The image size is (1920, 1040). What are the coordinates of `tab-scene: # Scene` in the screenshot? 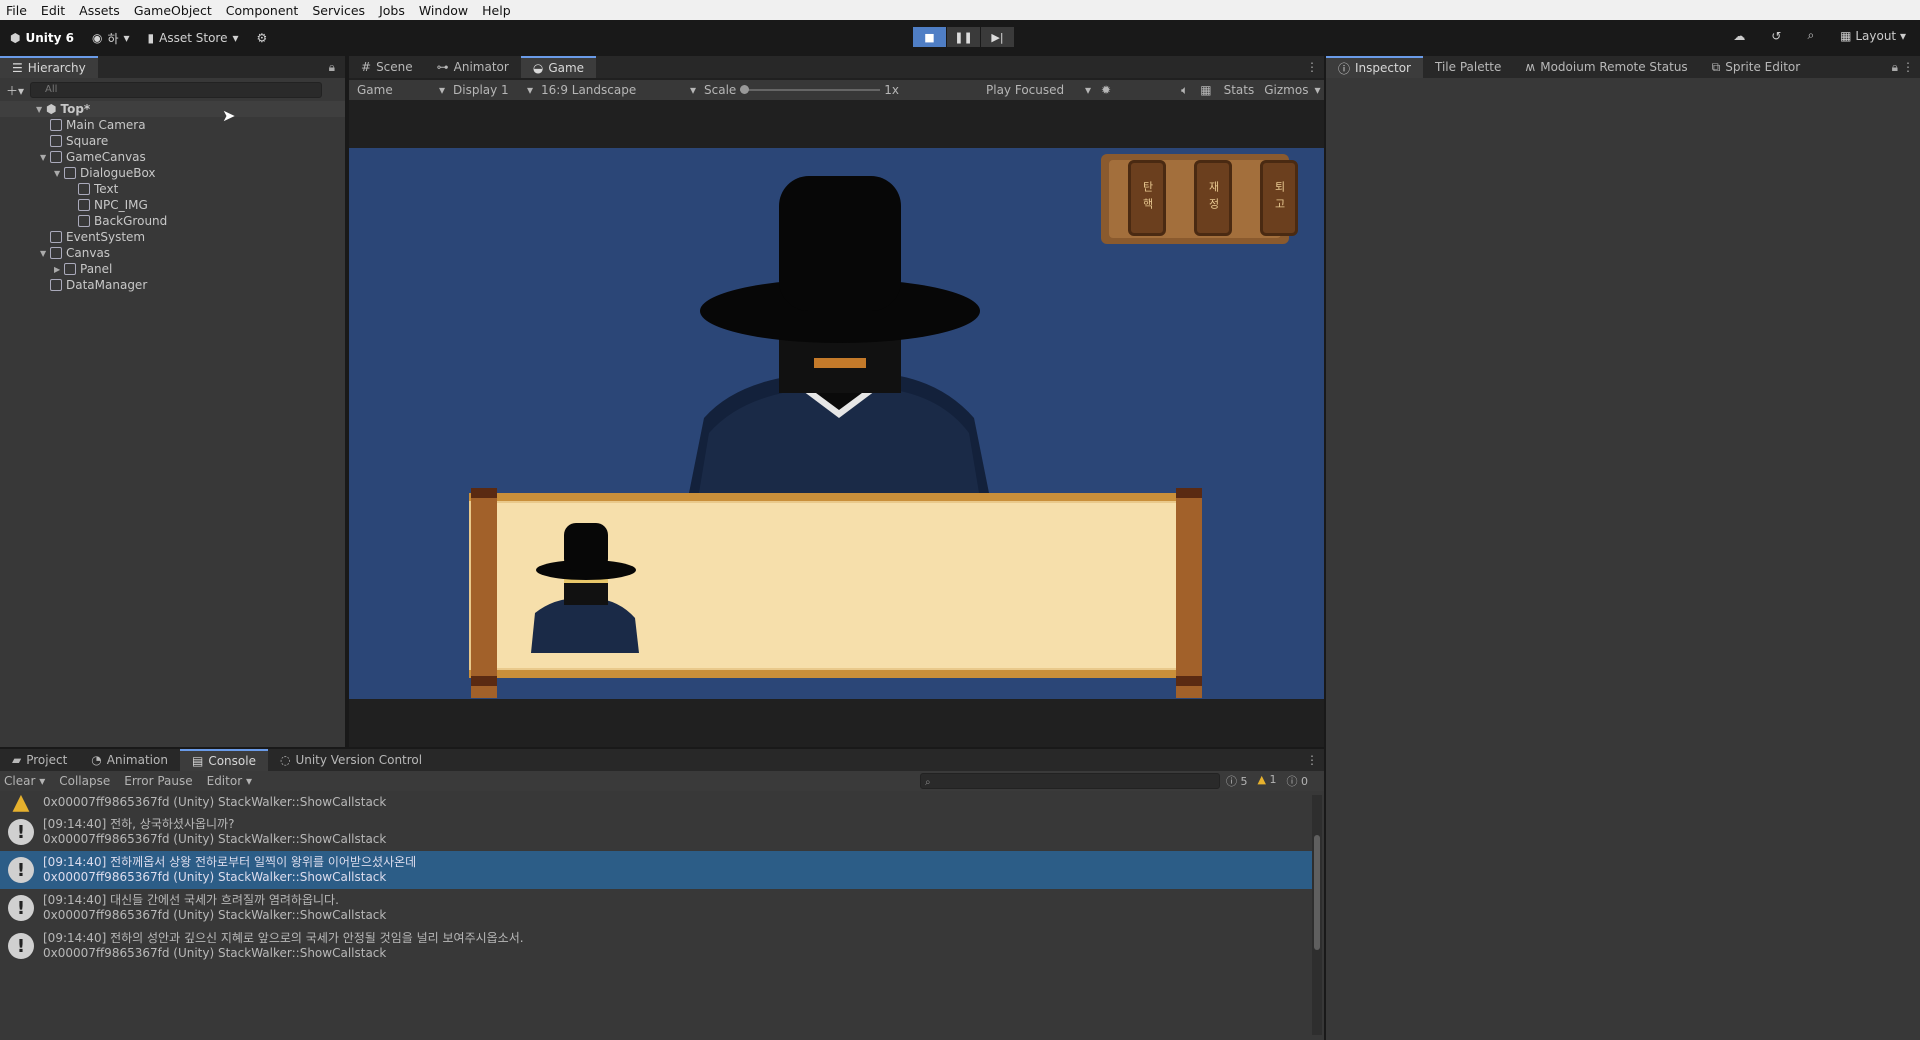 It's located at (387, 67).